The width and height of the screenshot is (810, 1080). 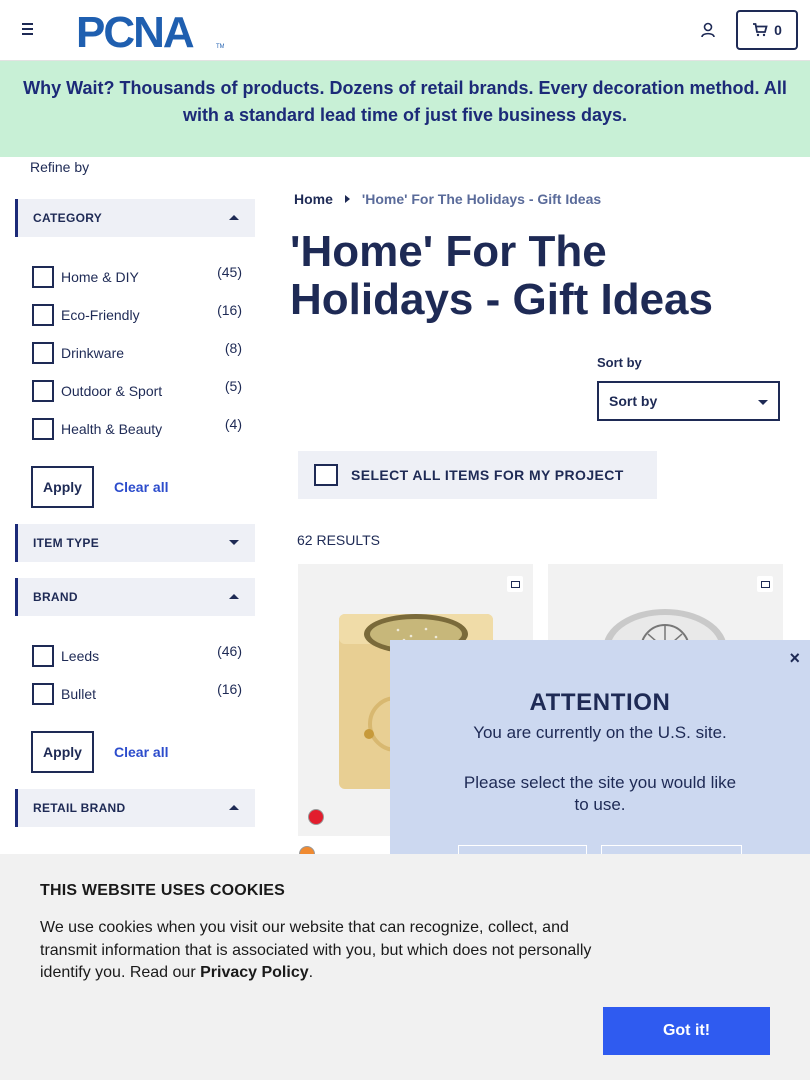 What do you see at coordinates (708, 30) in the screenshot?
I see `account-icon` at bounding box center [708, 30].